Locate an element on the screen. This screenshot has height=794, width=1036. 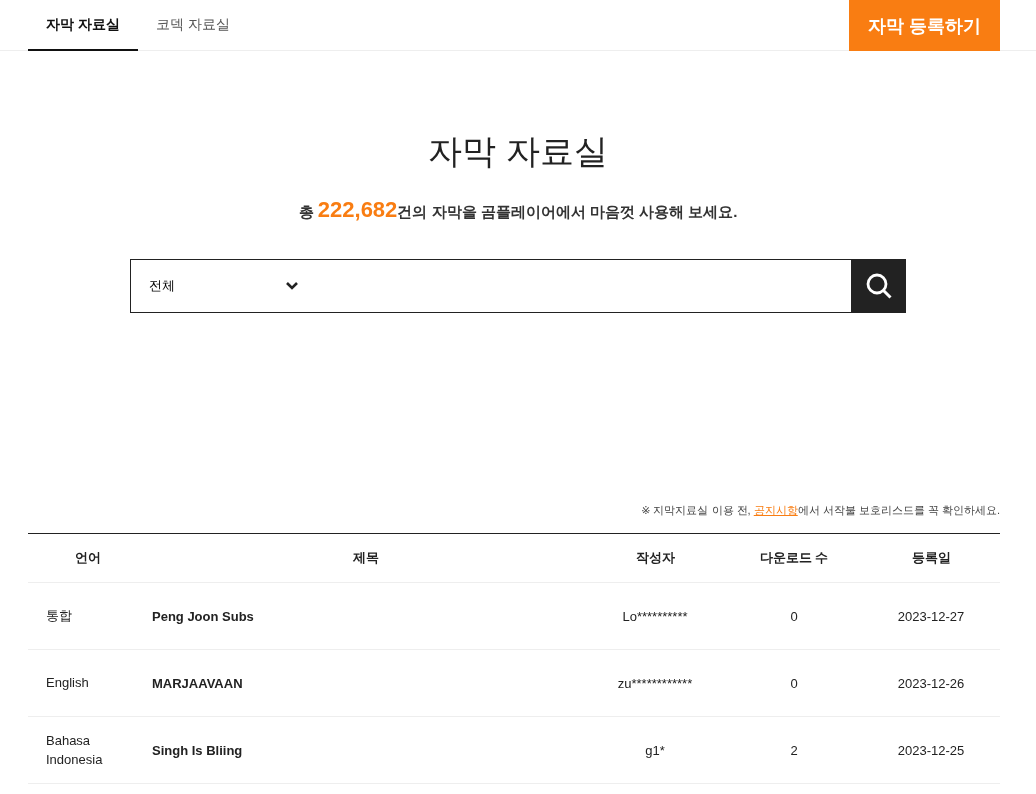
subtitle-title-link: Singh Is Bliing is located at coordinates (197, 750).